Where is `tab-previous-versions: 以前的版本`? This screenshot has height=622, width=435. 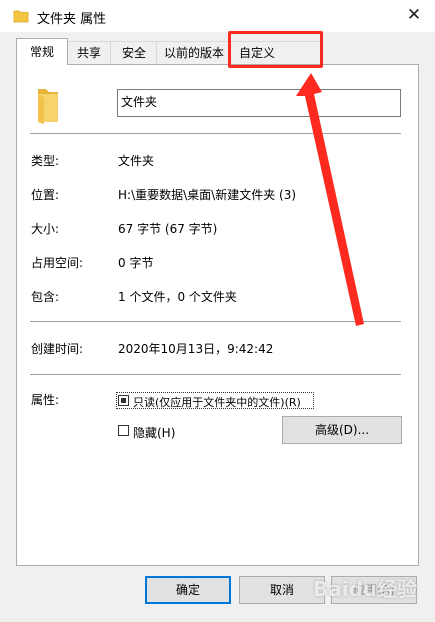 tab-previous-versions: 以前的版本 is located at coordinates (194, 52).